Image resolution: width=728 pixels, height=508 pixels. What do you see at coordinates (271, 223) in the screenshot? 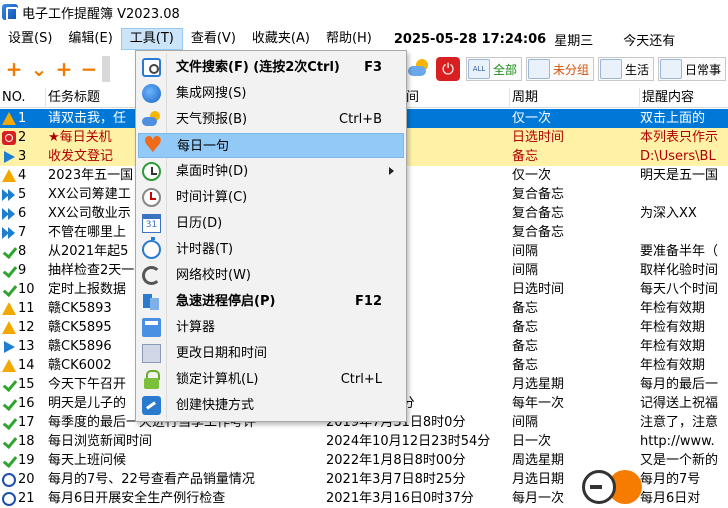
I see `tools-menu-item: 31 日历(D)` at bounding box center [271, 223].